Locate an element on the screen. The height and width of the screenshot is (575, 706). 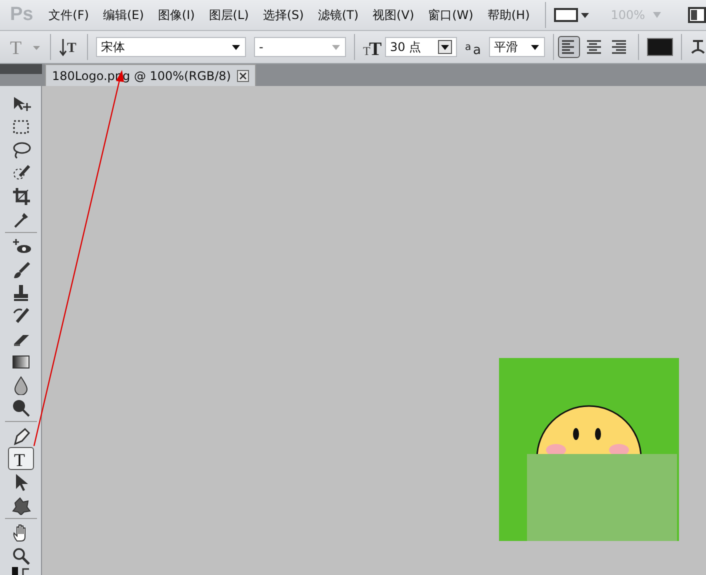
menu-item: 窗口(W) is located at coordinates (450, 15).